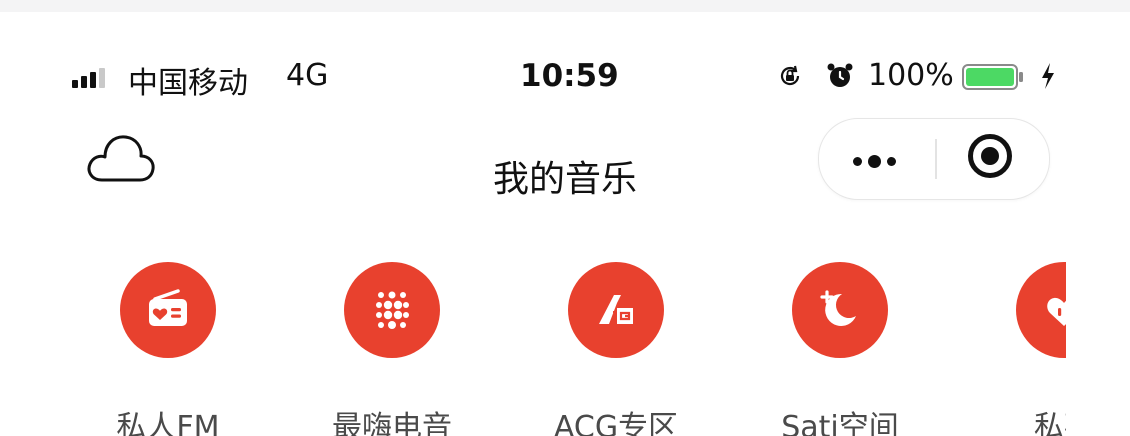  What do you see at coordinates (88, 78) in the screenshot?
I see `signal-strength-icon` at bounding box center [88, 78].